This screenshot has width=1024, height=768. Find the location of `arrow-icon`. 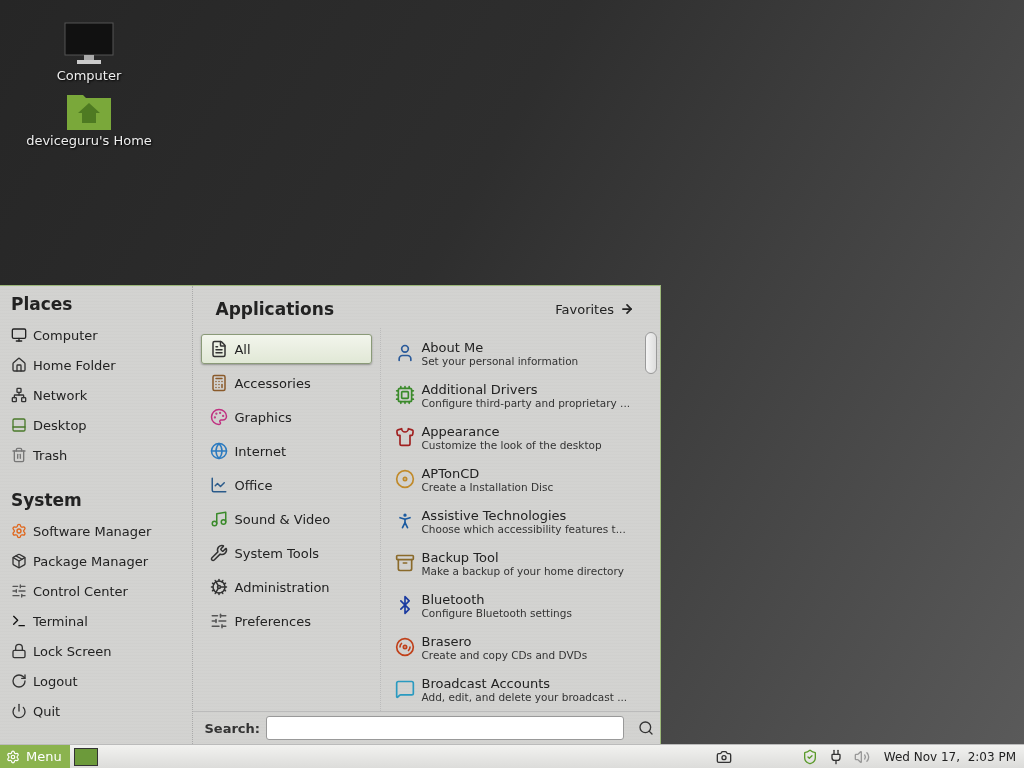

arrow-icon is located at coordinates (627, 309).